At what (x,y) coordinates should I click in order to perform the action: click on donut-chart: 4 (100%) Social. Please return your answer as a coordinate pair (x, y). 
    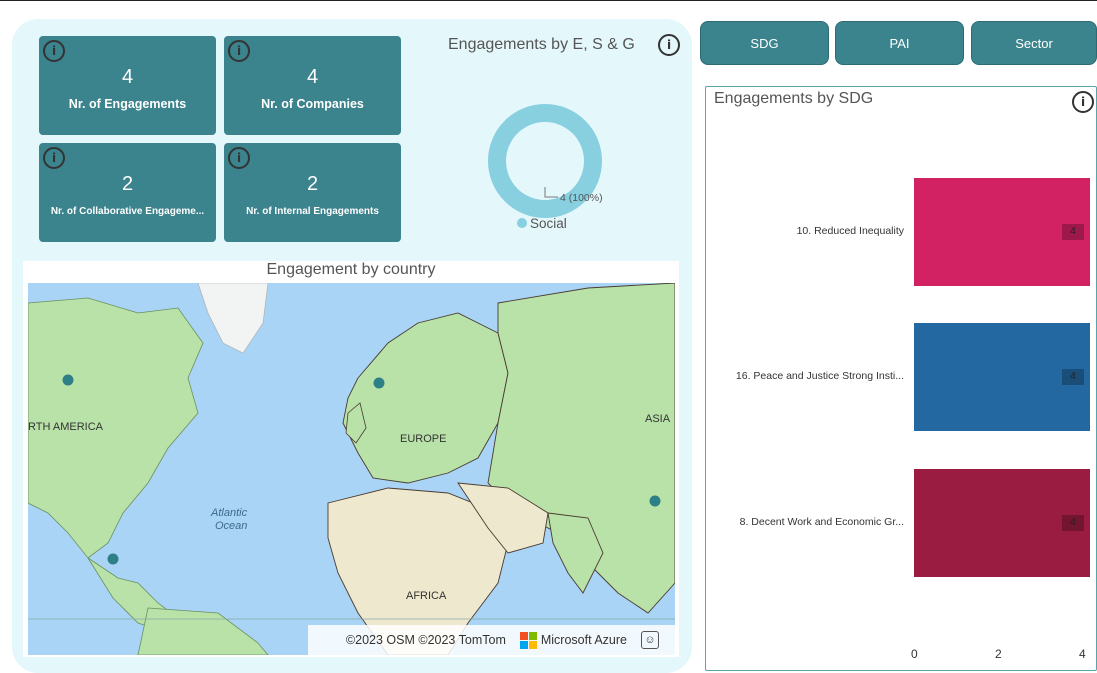
    Looking at the image, I should click on (545, 167).